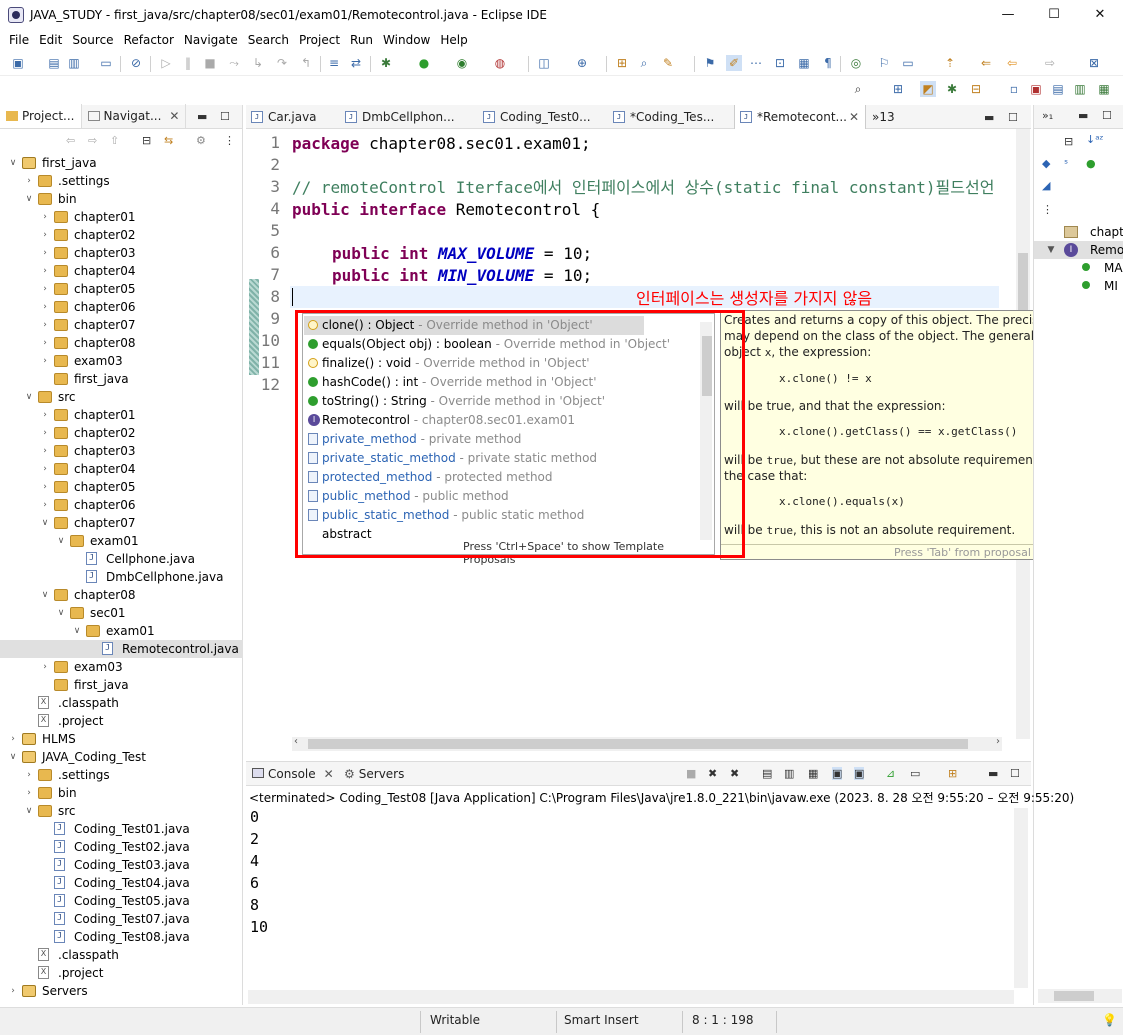 This screenshot has height=1036, width=1123. I want to click on outline-interface: ▼ I Remo, so click(1078, 250).